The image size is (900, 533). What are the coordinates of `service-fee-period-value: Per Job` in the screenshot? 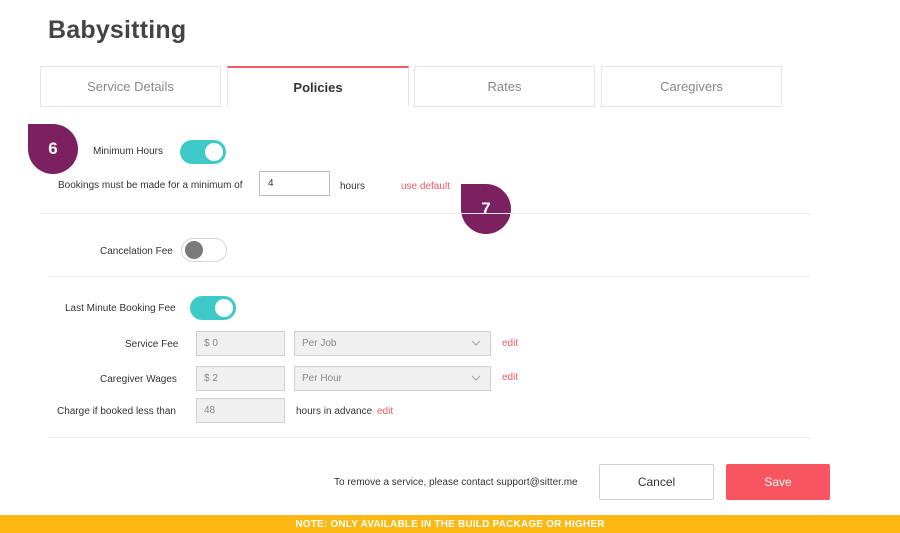 It's located at (319, 343).